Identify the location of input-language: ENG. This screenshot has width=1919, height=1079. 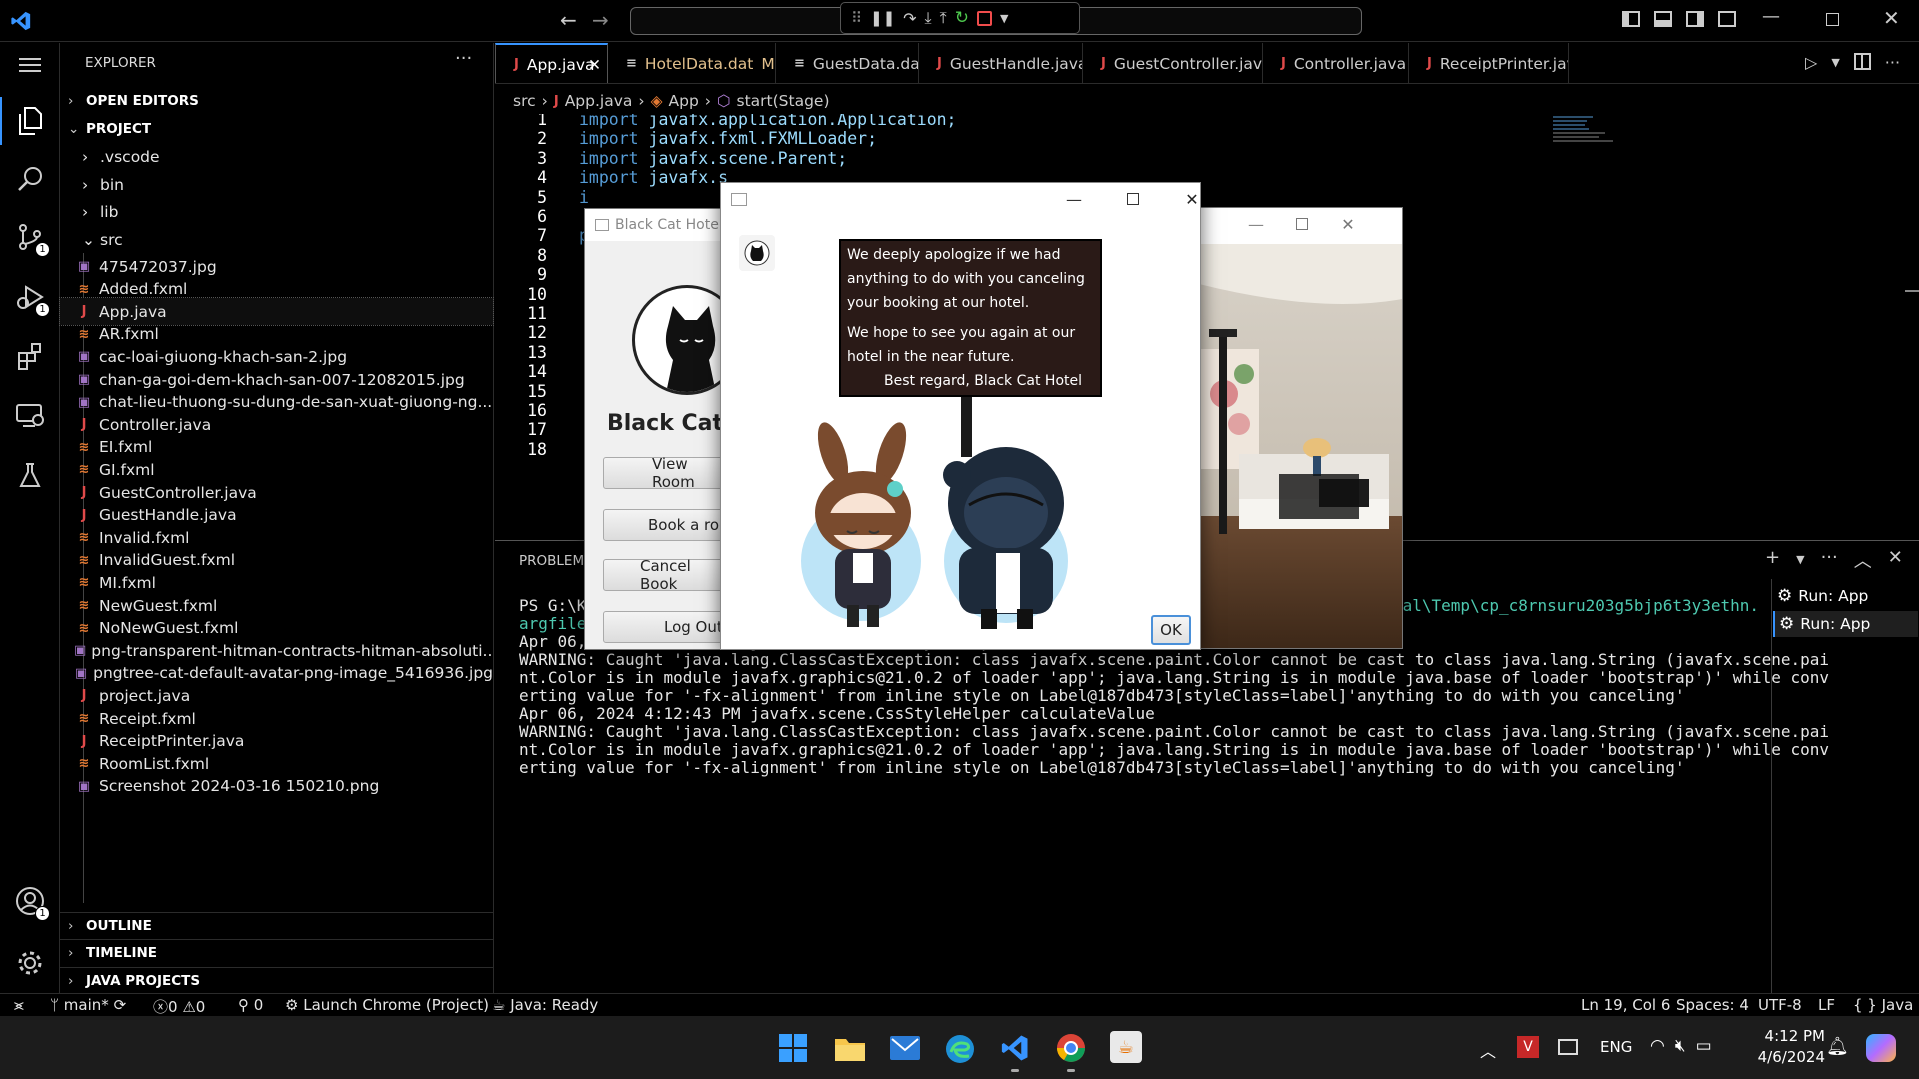
(1616, 1047).